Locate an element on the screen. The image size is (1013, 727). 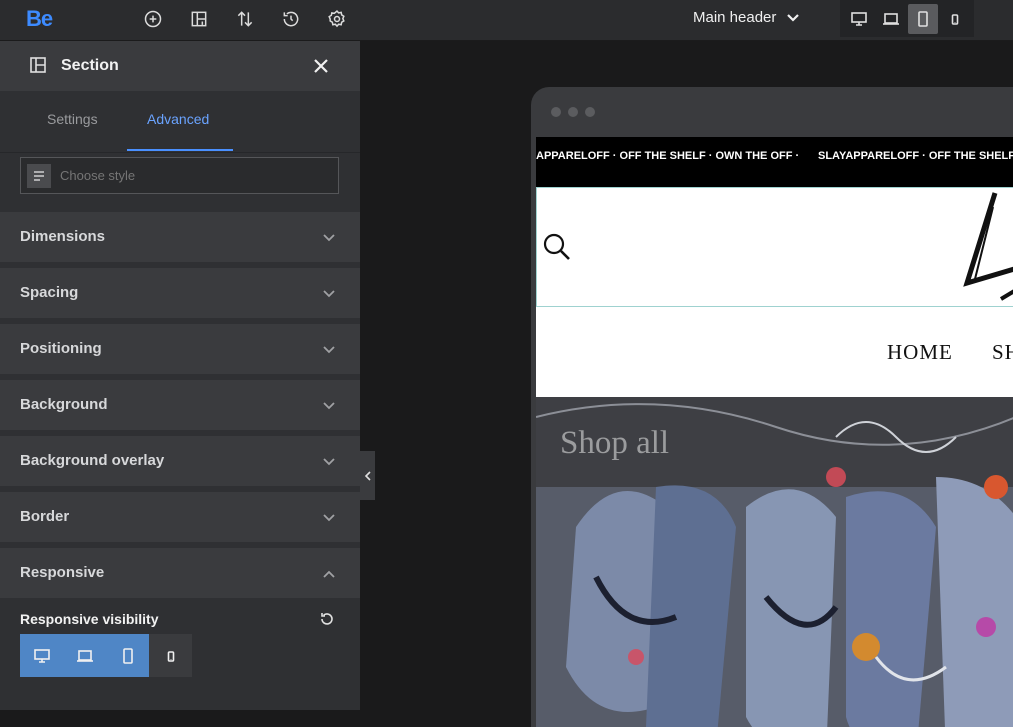
choose-style-field is located at coordinates (179, 175).